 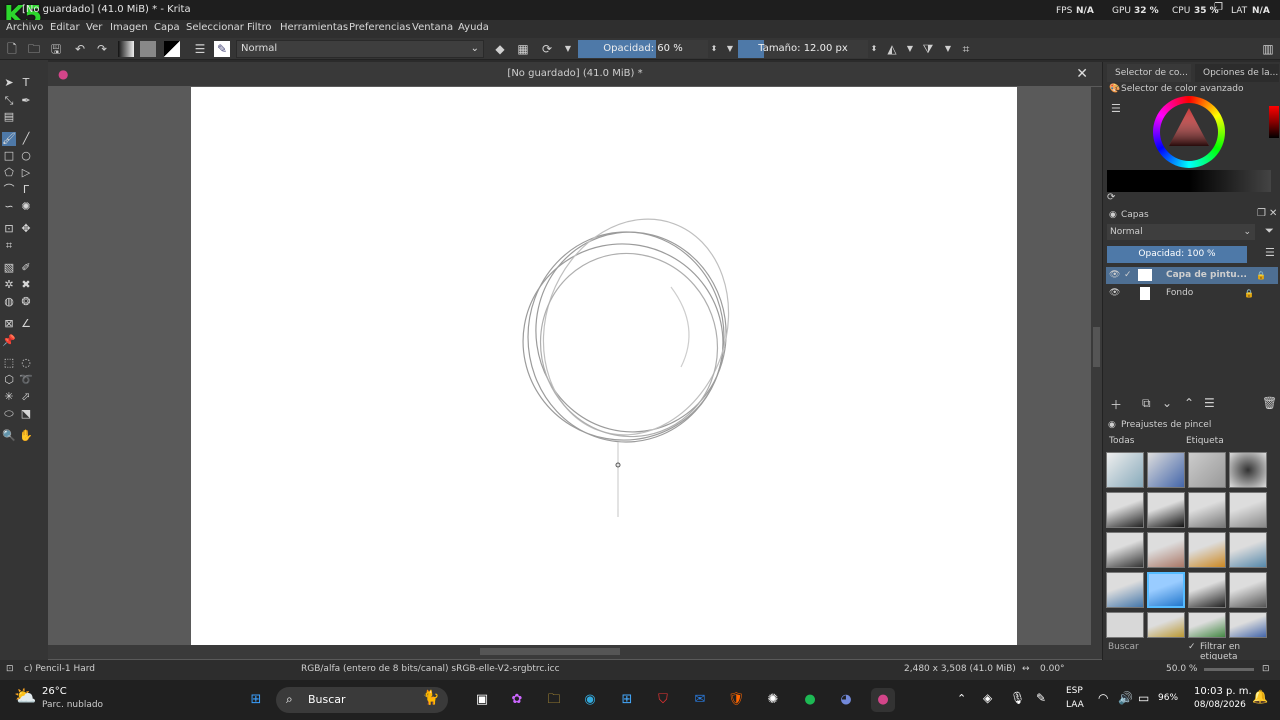 What do you see at coordinates (222, 49) in the screenshot?
I see `brush-preset-icon: ✎` at bounding box center [222, 49].